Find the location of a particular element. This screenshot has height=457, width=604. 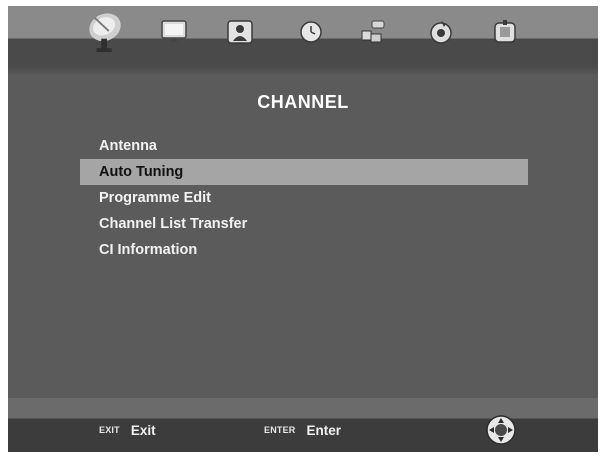

menu-item-auto-tuning: Auto Tuning is located at coordinates (304, 172).